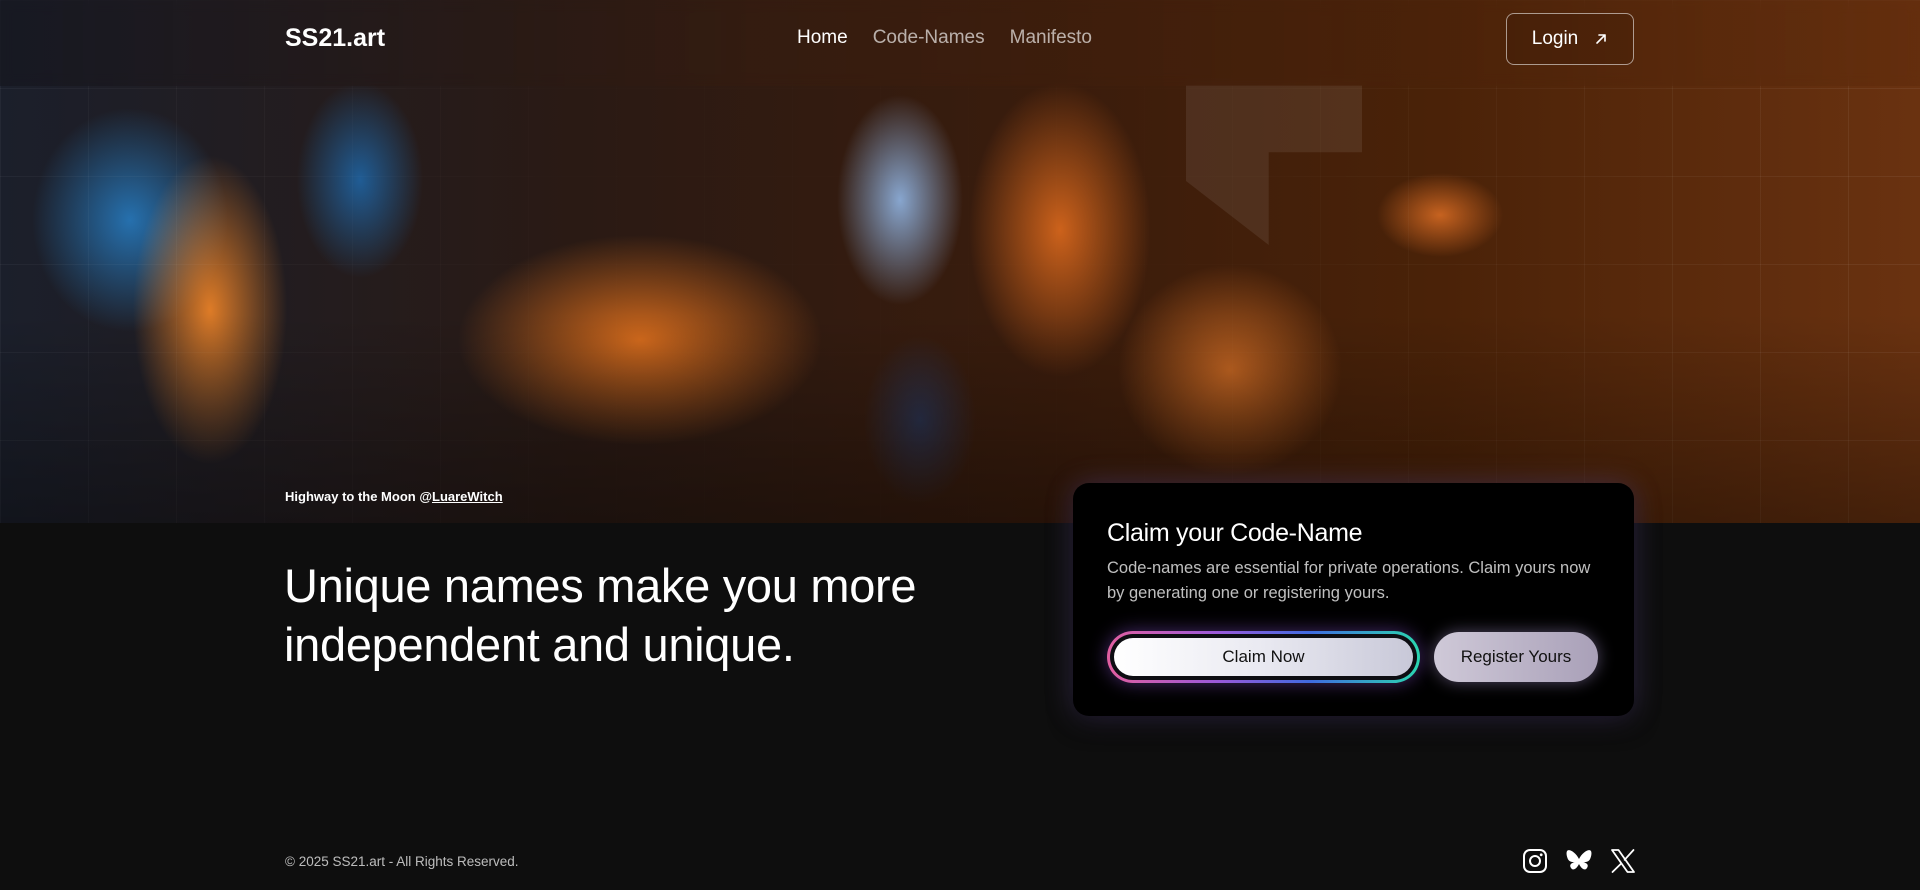  I want to click on login-button: Login, so click(1570, 39).